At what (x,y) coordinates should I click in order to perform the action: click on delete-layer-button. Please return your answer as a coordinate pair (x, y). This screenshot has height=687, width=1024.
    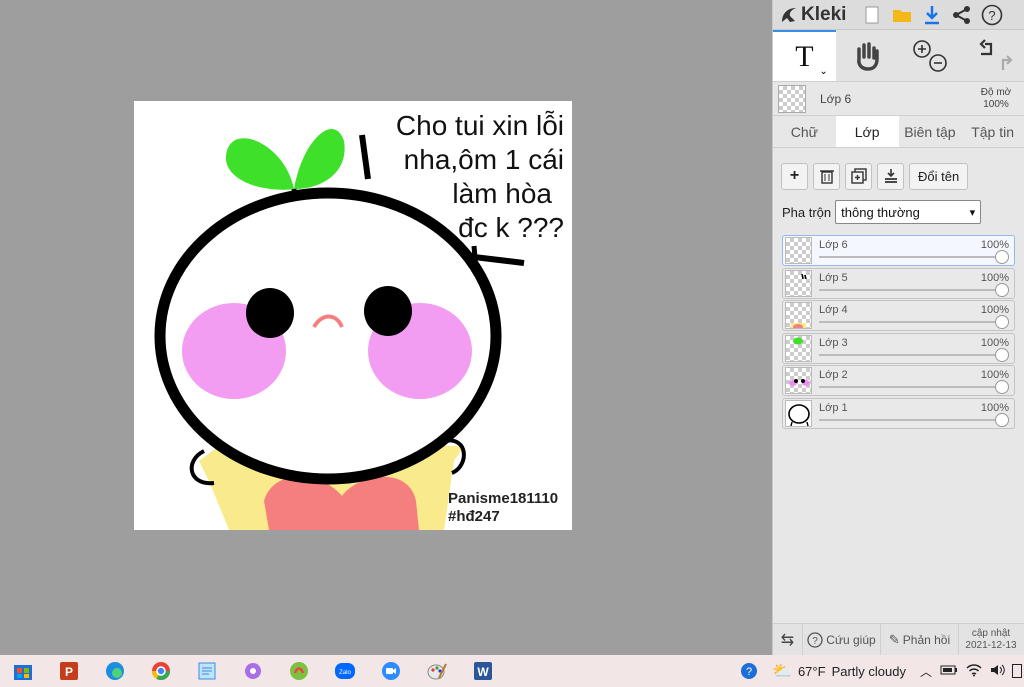
    Looking at the image, I should click on (826, 176).